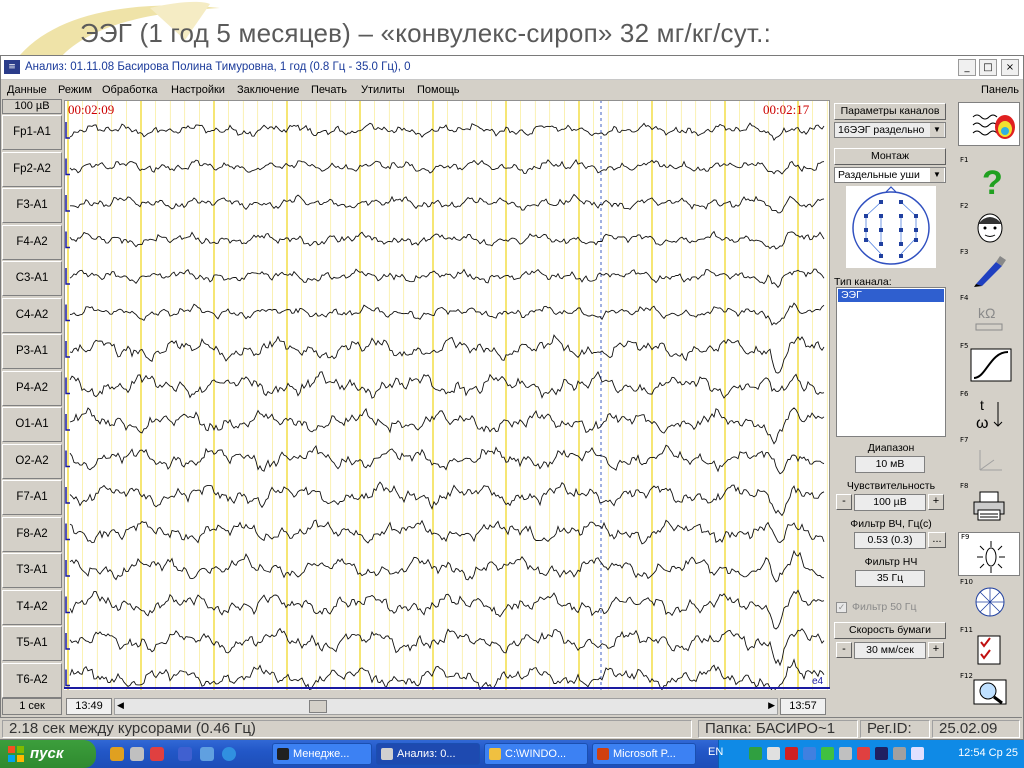 Image resolution: width=1024 pixels, height=768 pixels. Describe the element at coordinates (989, 224) in the screenshot. I see `tool-patient: F2` at that location.